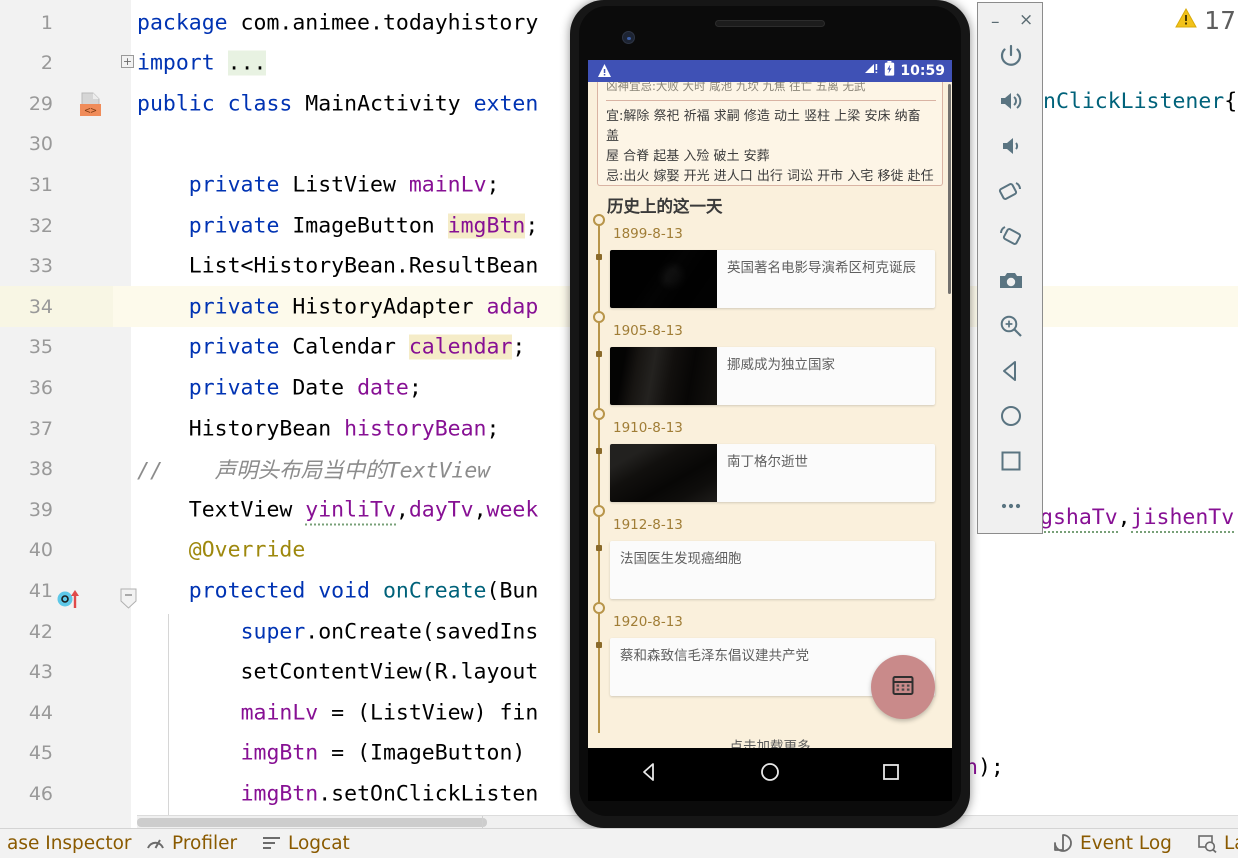 The image size is (1238, 858). I want to click on timeline-item-card: 南丁格尔逝世, so click(772, 473).